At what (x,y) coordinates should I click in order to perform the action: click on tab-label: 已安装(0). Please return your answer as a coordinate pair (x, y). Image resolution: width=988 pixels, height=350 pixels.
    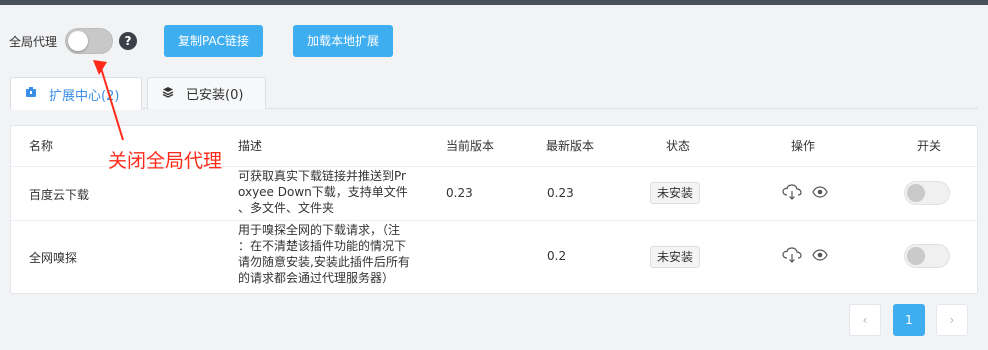
    Looking at the image, I should click on (215, 95).